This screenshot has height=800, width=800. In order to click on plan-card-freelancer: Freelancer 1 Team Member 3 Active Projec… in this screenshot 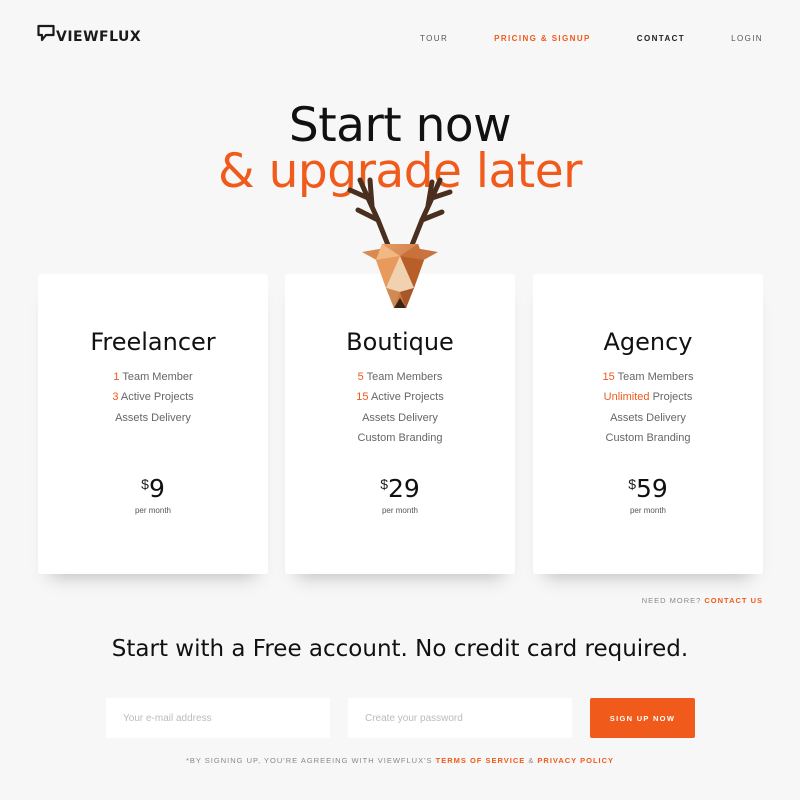, I will do `click(153, 424)`.